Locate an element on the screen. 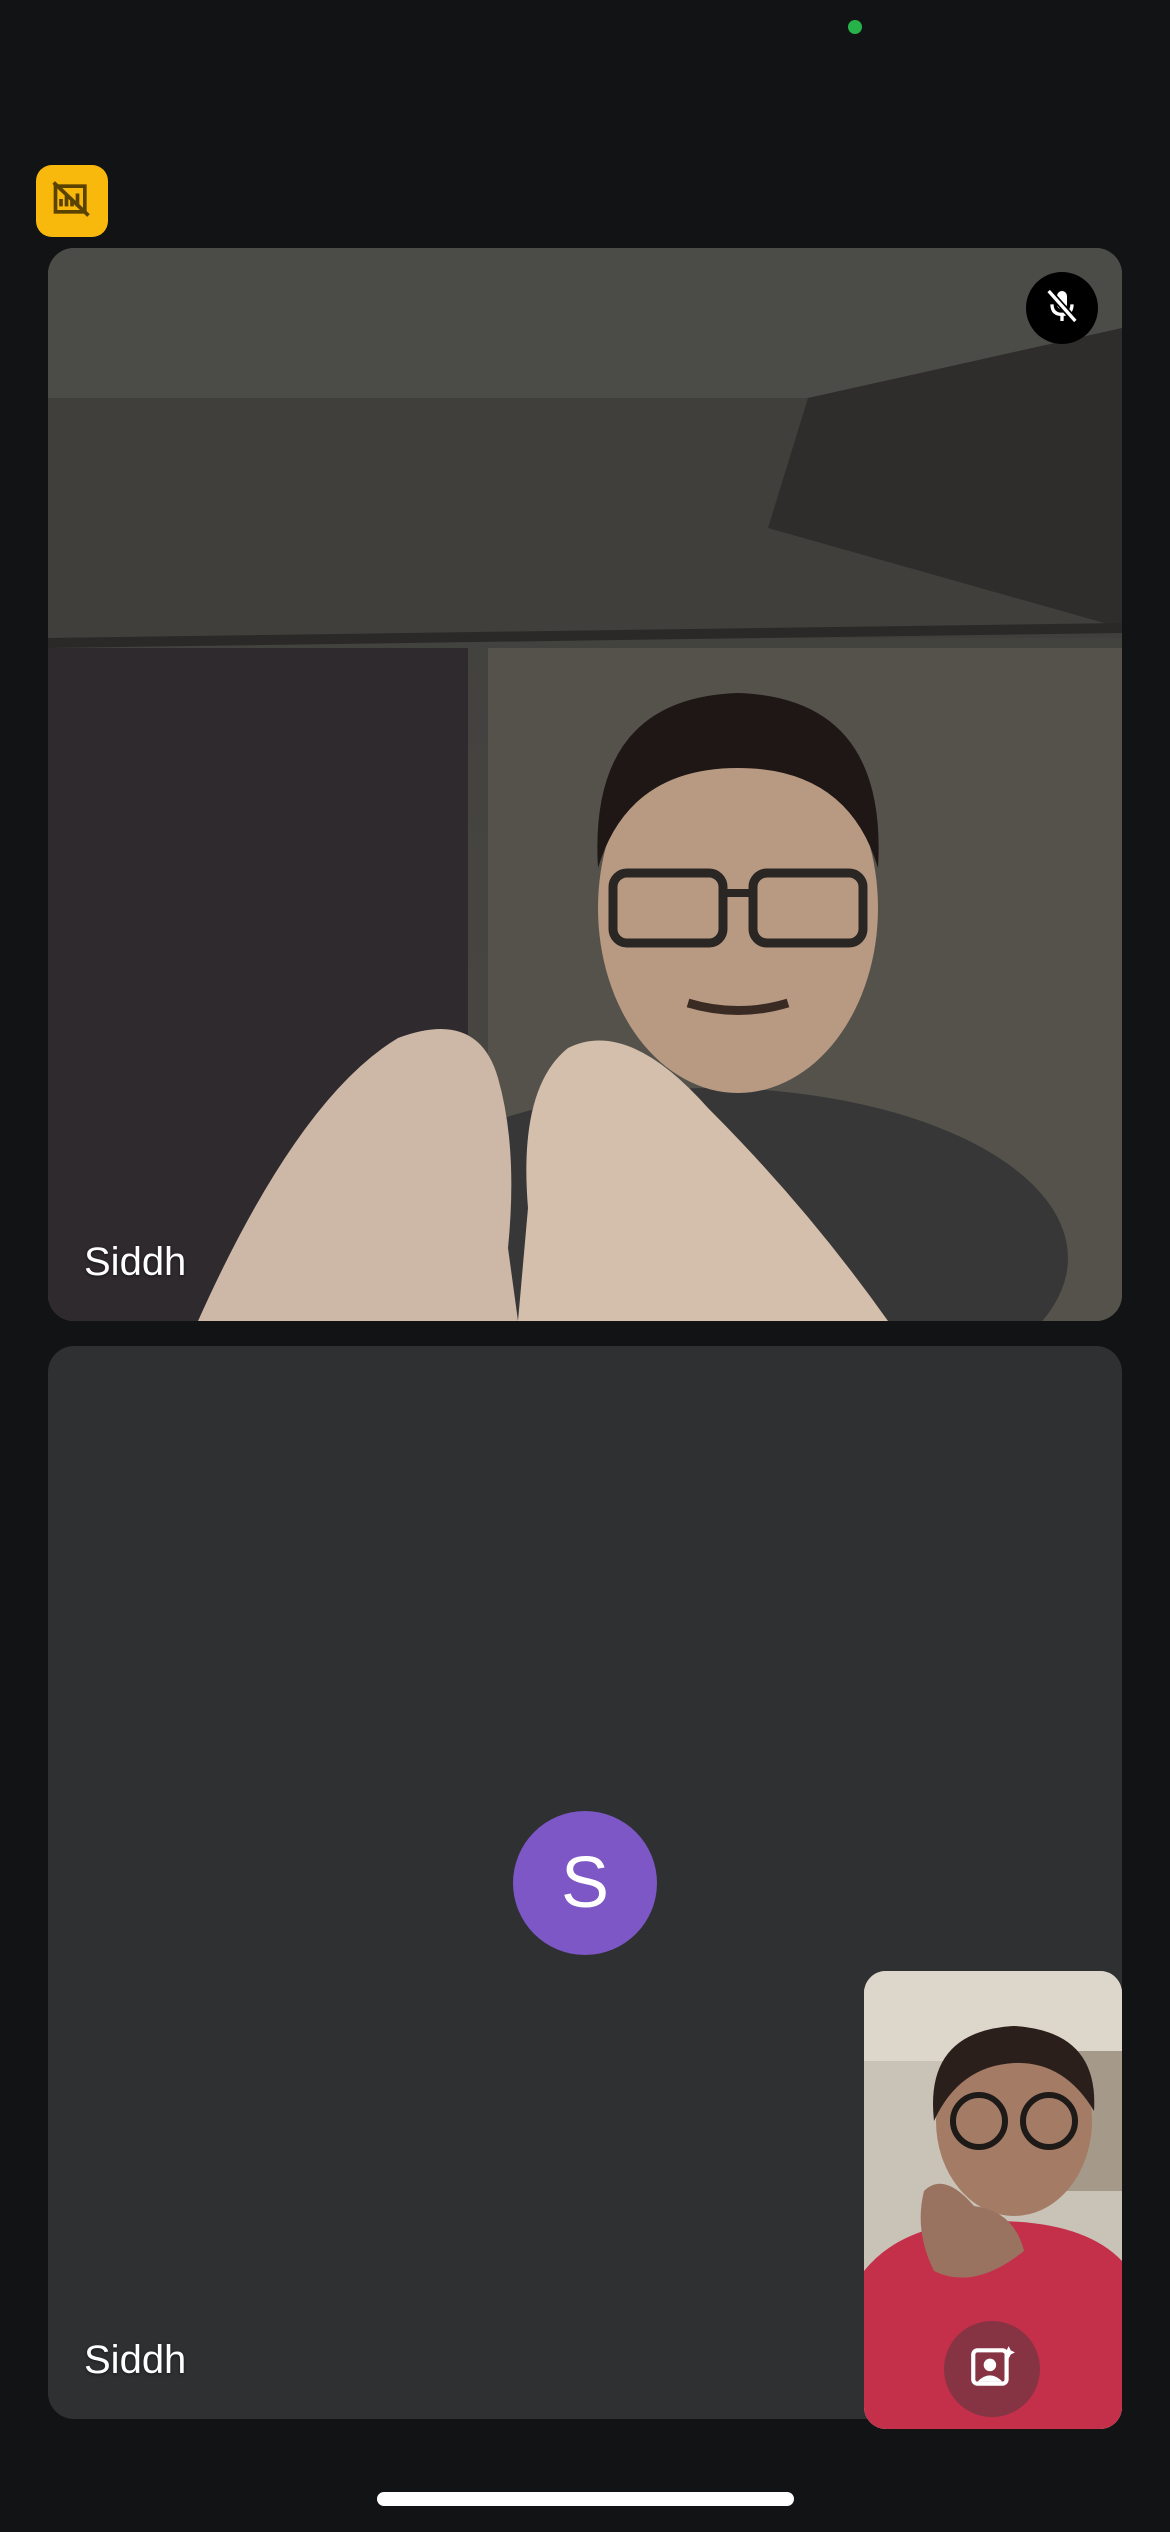 This screenshot has width=1170, height=2532. effects-button is located at coordinates (992, 2369).